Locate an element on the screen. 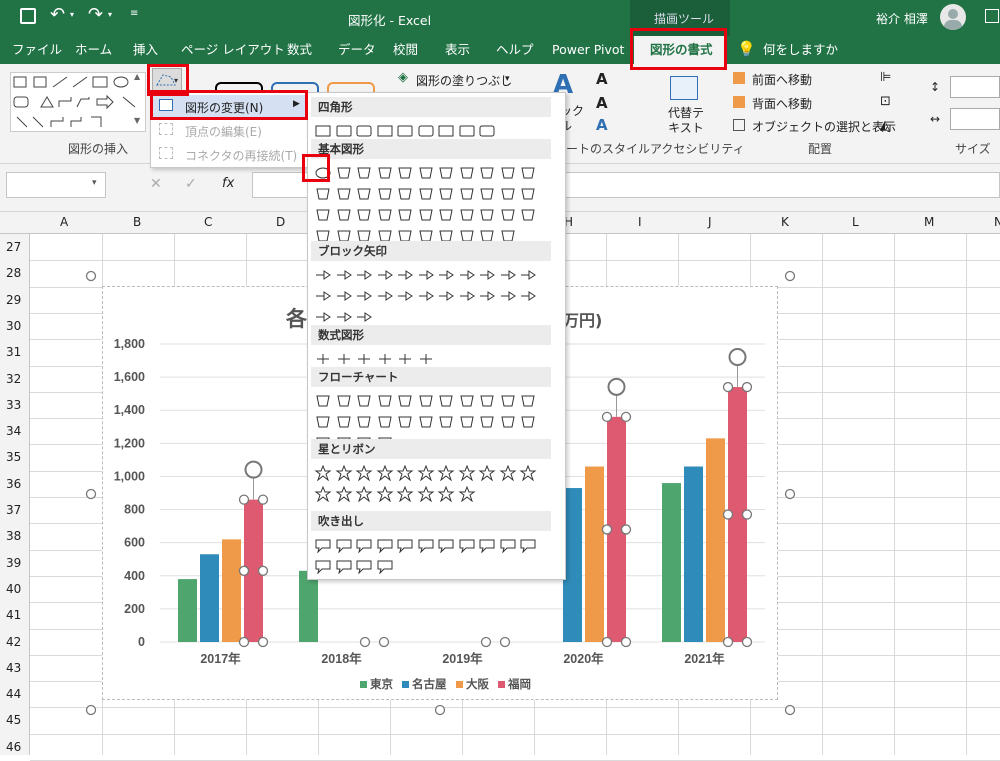 The width and height of the screenshot is (1000, 761). align-icon: ⊫ is located at coordinates (885, 77).